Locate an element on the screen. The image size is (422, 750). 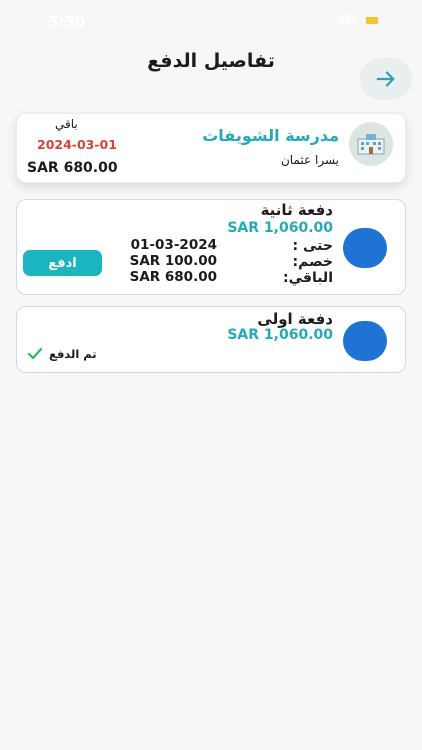
remaining-date: 2024-03-01 is located at coordinates (77, 144).